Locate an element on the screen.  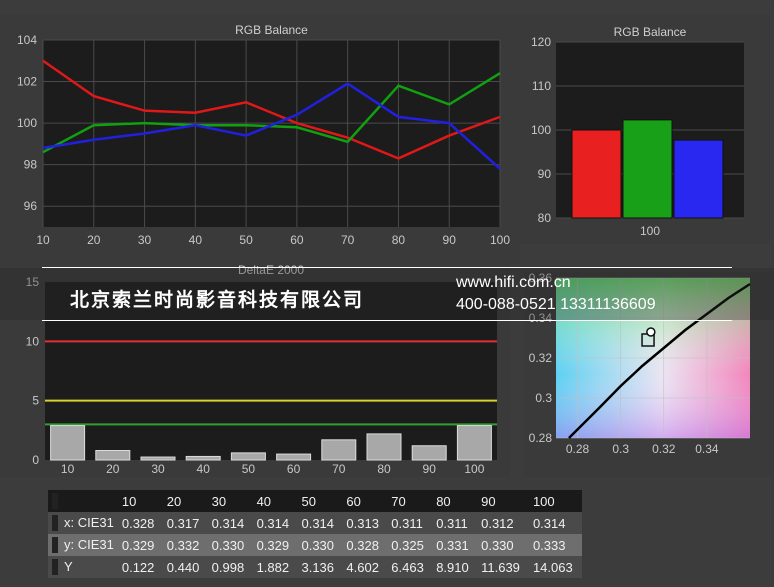
y-tick-label: 120 is located at coordinates (541, 42).